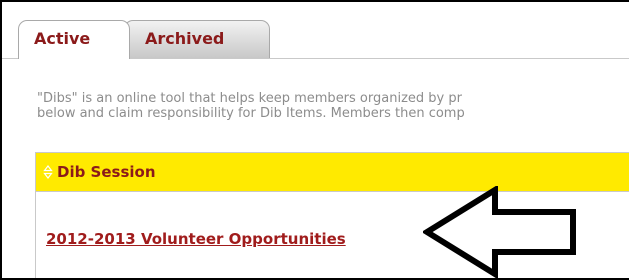 This screenshot has height=280, width=629. I want to click on tab-active: Active, so click(74, 39).